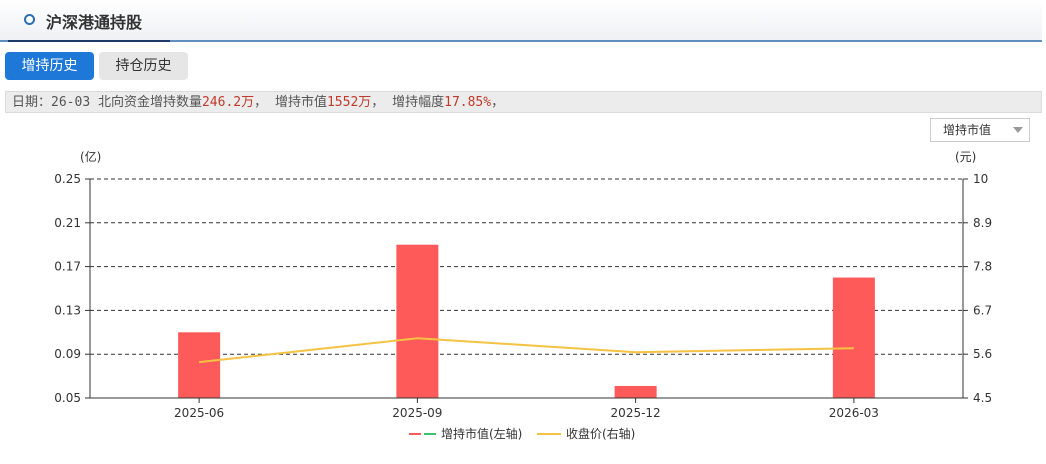  What do you see at coordinates (636, 413) in the screenshot?
I see `x-tick-label: 2025-12` at bounding box center [636, 413].